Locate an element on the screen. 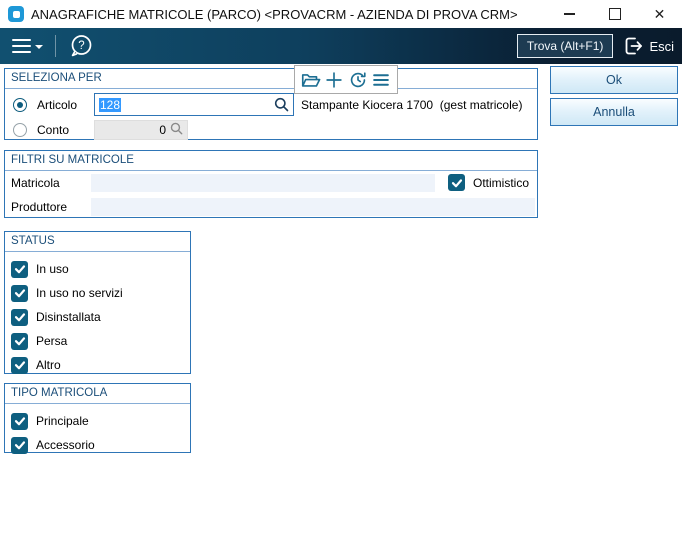 Image resolution: width=682 pixels, height=534 pixels. tipo-label: Accessorio is located at coordinates (65, 445).